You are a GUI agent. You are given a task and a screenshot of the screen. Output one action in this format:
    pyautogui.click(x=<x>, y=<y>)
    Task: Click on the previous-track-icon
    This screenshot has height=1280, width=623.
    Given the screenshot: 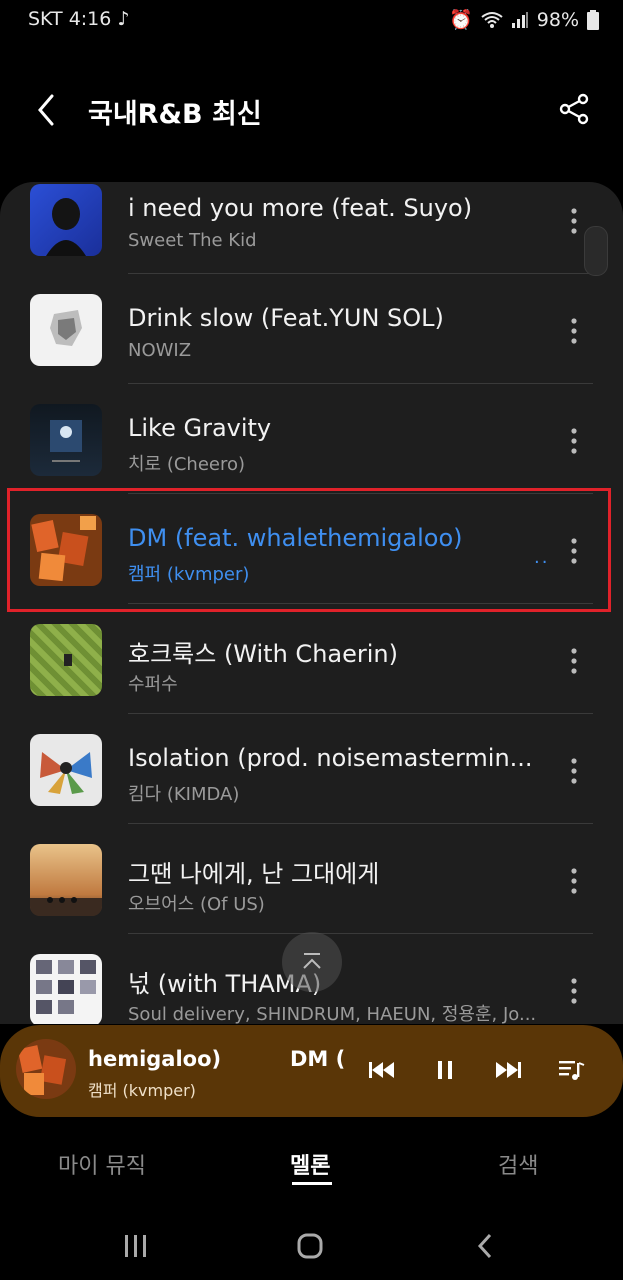 What is the action you would take?
    pyautogui.click(x=381, y=1070)
    